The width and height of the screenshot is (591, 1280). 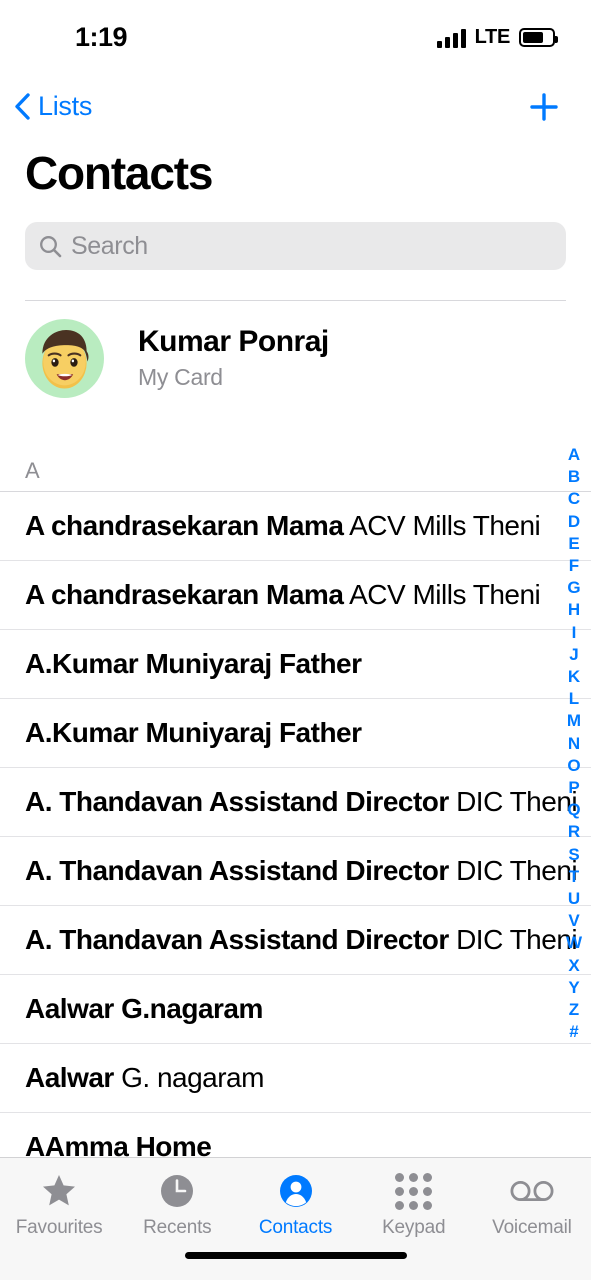 What do you see at coordinates (532, 1227) in the screenshot?
I see `tab-label: Voicemail` at bounding box center [532, 1227].